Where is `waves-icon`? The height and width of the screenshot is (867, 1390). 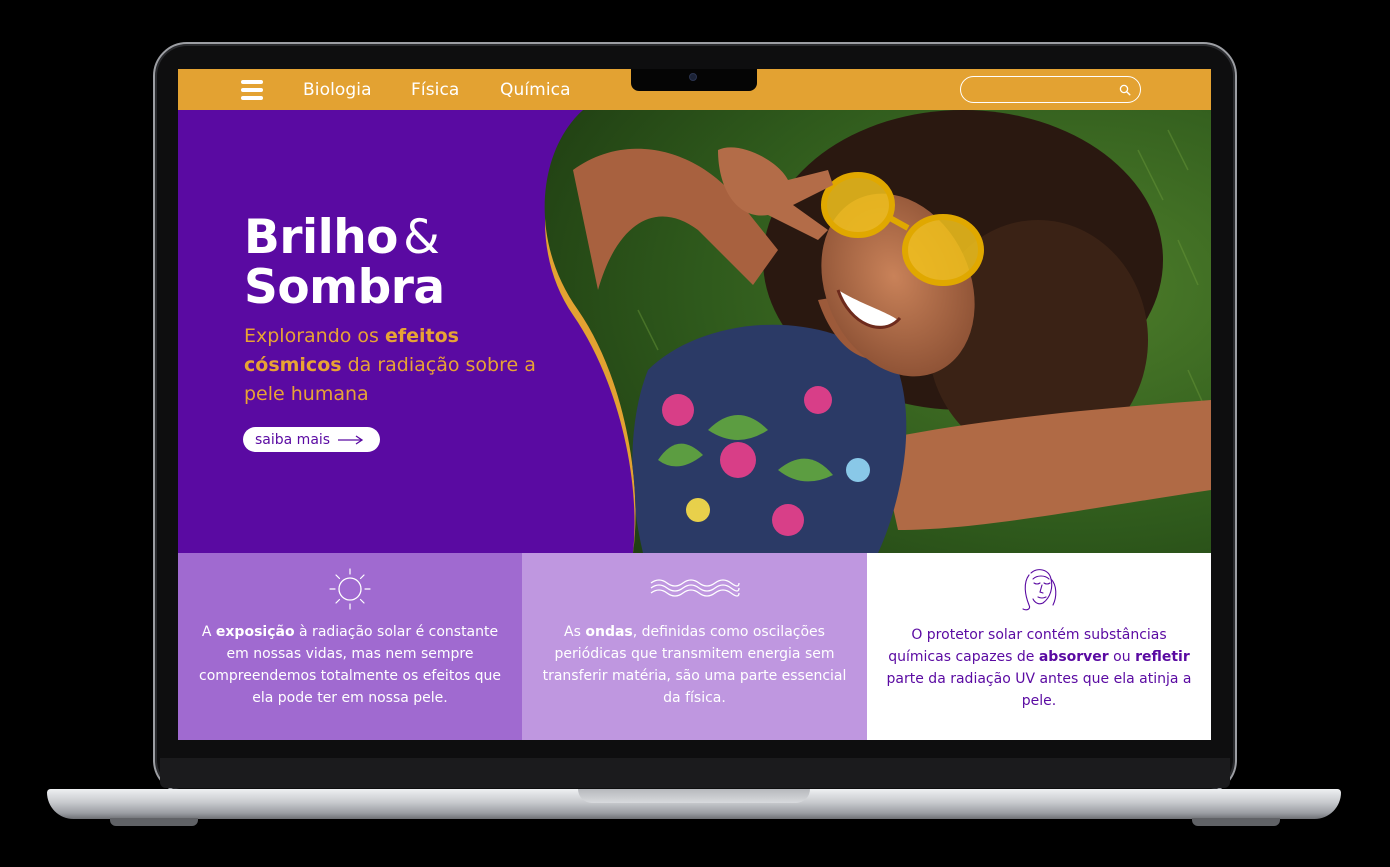
waves-icon is located at coordinates (695, 588).